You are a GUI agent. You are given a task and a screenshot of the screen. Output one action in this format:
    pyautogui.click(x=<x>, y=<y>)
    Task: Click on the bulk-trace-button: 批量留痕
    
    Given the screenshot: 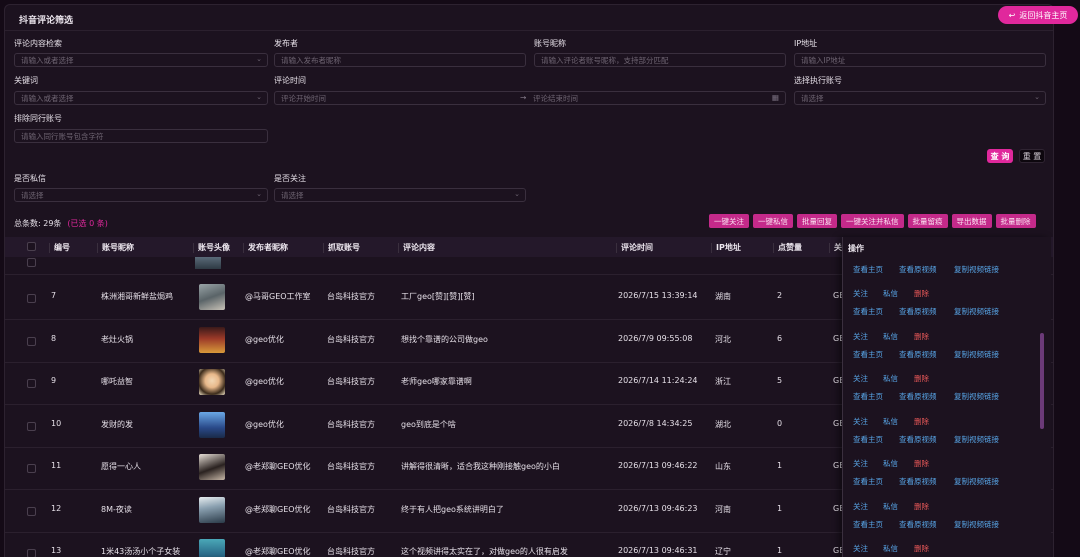 What is the action you would take?
    pyautogui.click(x=927, y=221)
    